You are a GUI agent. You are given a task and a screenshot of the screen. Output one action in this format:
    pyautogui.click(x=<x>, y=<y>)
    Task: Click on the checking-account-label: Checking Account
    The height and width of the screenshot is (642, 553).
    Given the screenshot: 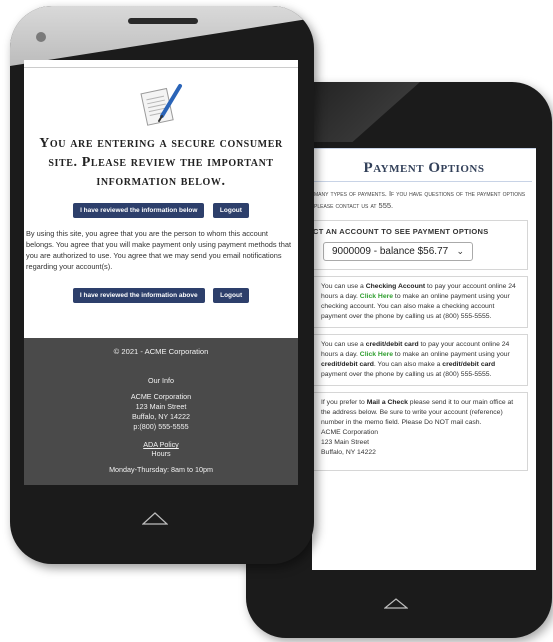 What is the action you would take?
    pyautogui.click(x=395, y=286)
    